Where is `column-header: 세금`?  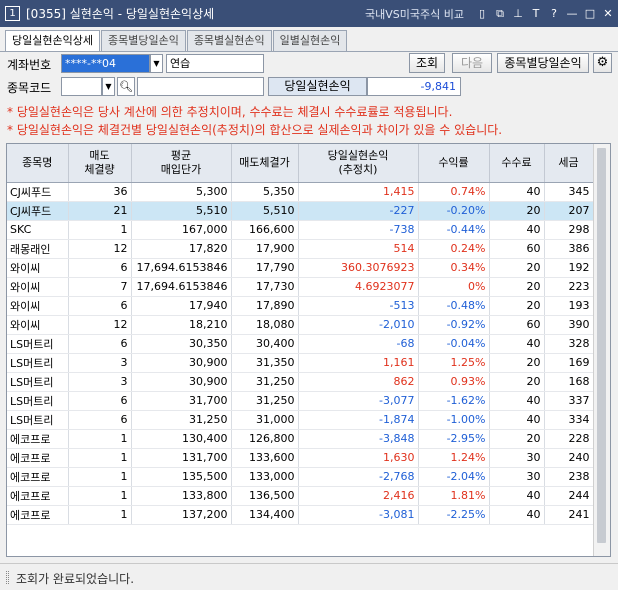 column-header: 세금 is located at coordinates (569, 163).